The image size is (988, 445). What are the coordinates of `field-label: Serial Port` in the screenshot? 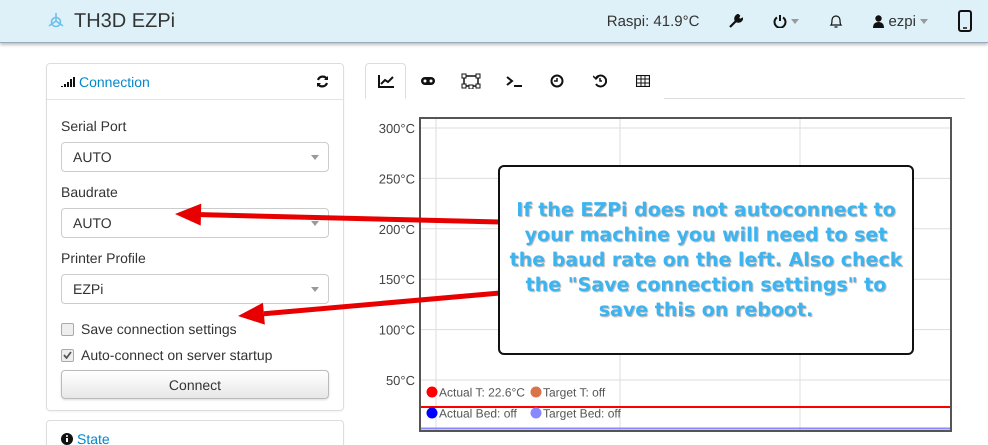 It's located at (94, 126).